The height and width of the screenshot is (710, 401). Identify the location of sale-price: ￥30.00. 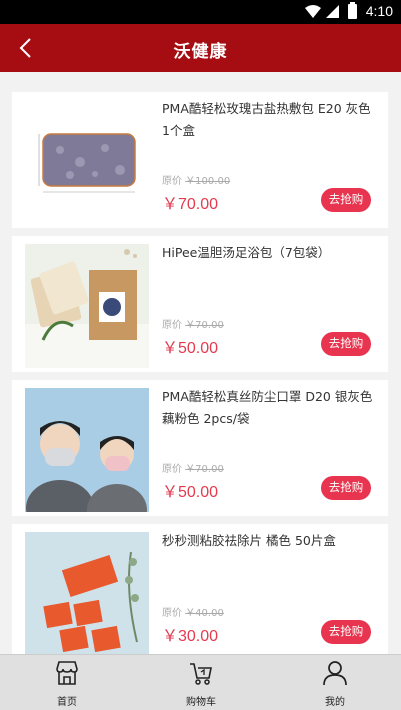
(190, 636).